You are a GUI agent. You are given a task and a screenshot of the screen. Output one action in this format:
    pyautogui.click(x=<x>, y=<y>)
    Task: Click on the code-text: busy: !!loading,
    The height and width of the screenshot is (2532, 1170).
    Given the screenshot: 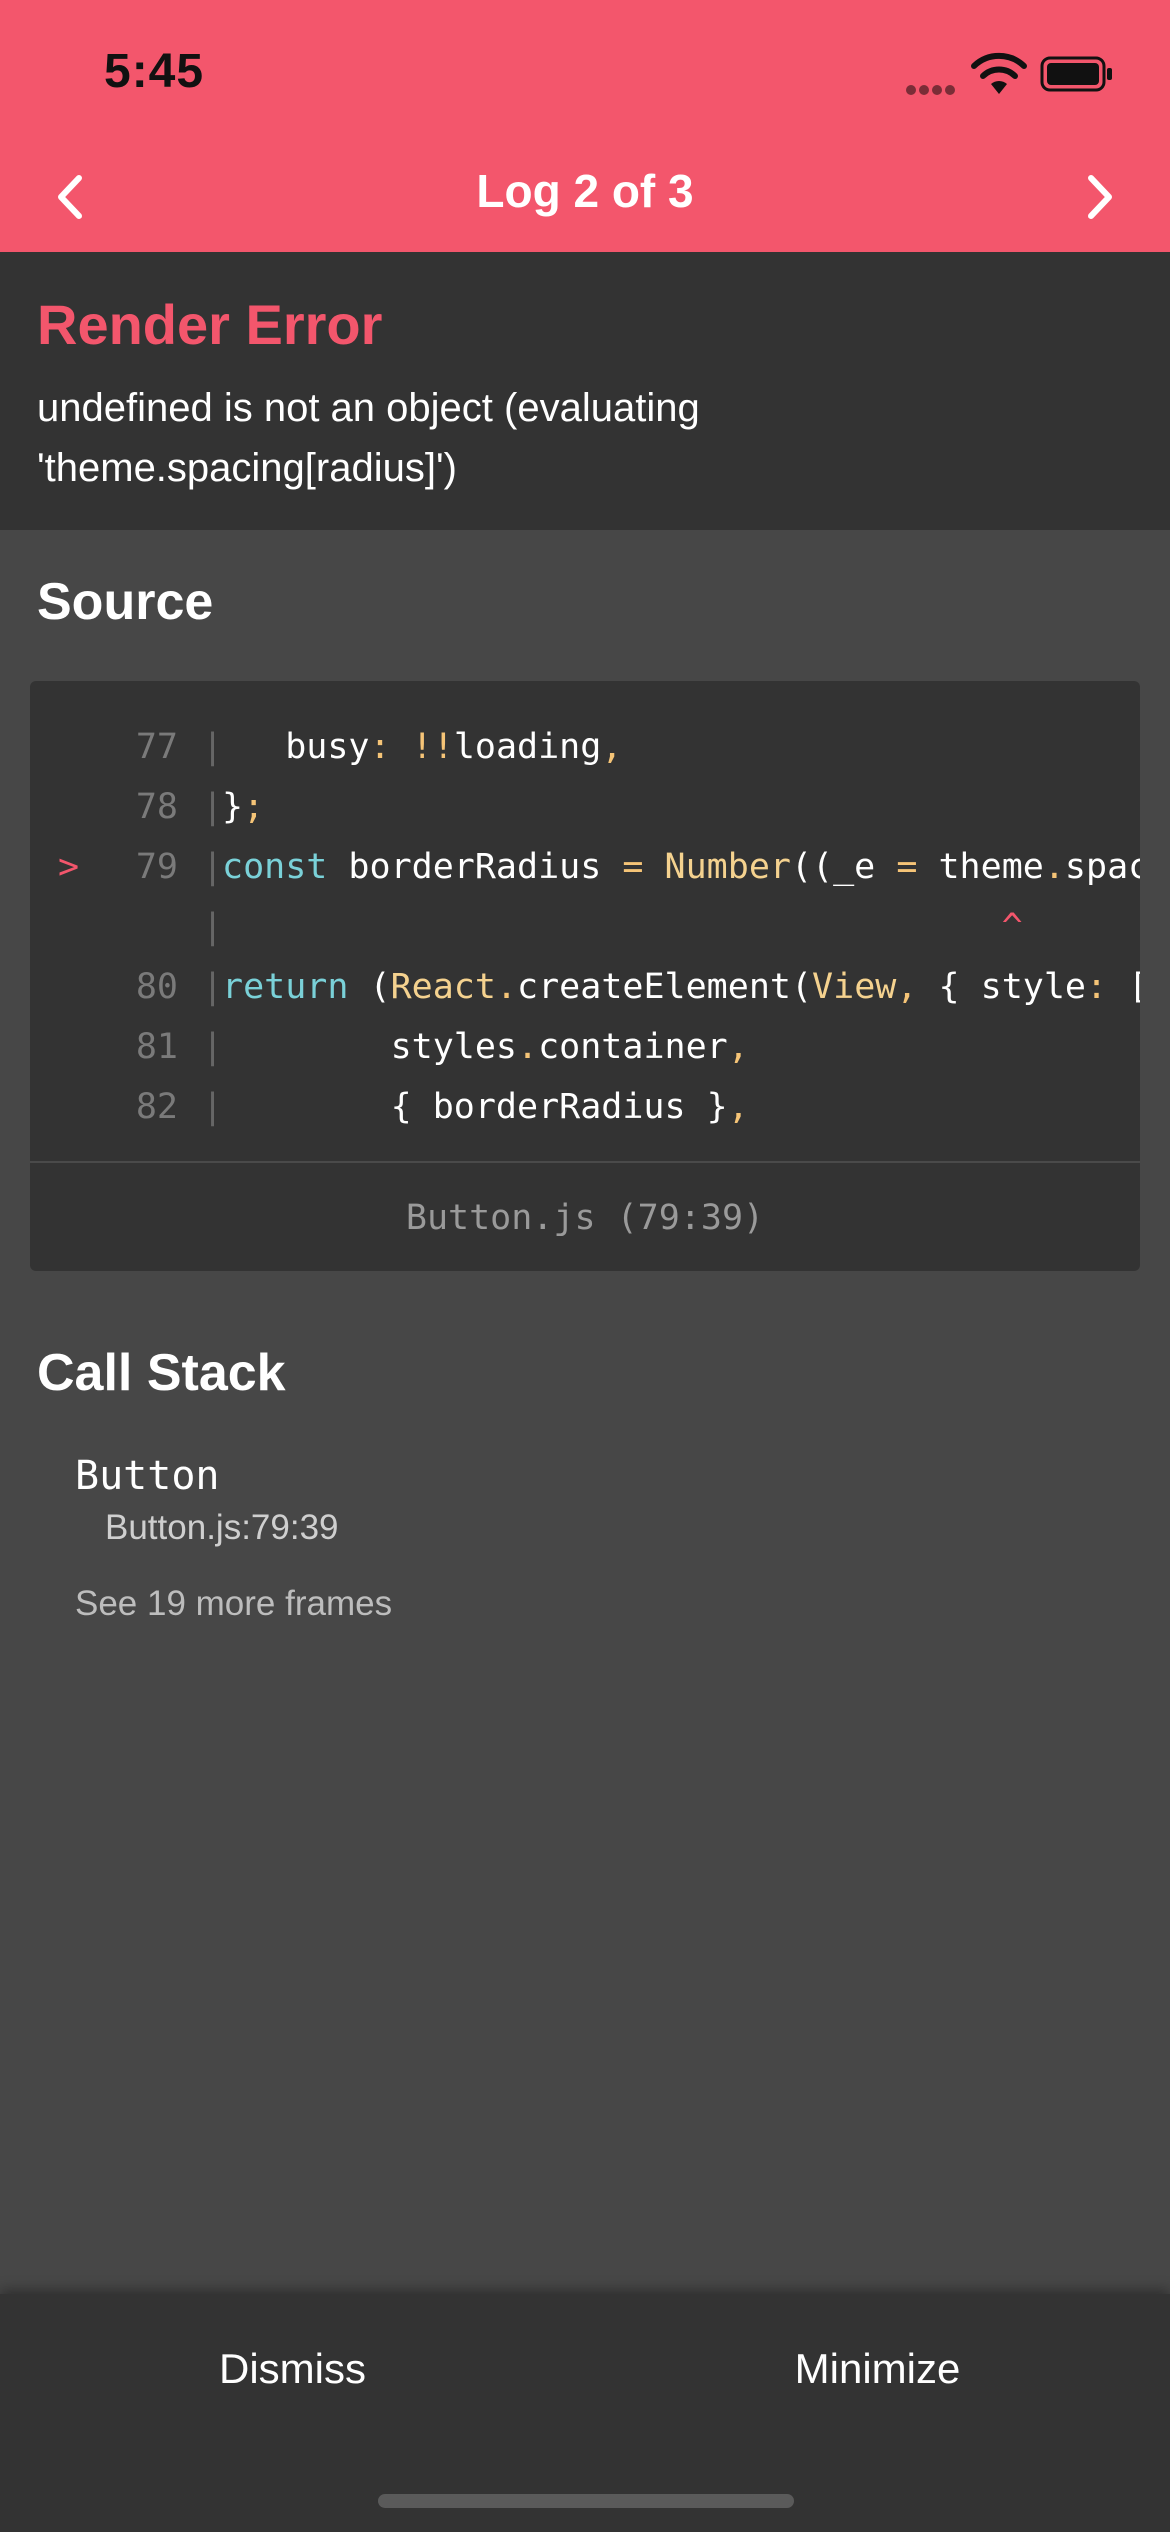 What is the action you would take?
    pyautogui.click(x=422, y=747)
    